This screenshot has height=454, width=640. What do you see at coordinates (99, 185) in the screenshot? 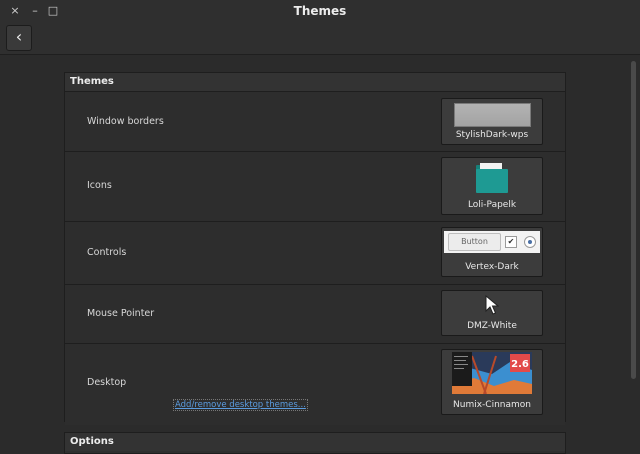
I see `row-label: Icons` at bounding box center [99, 185].